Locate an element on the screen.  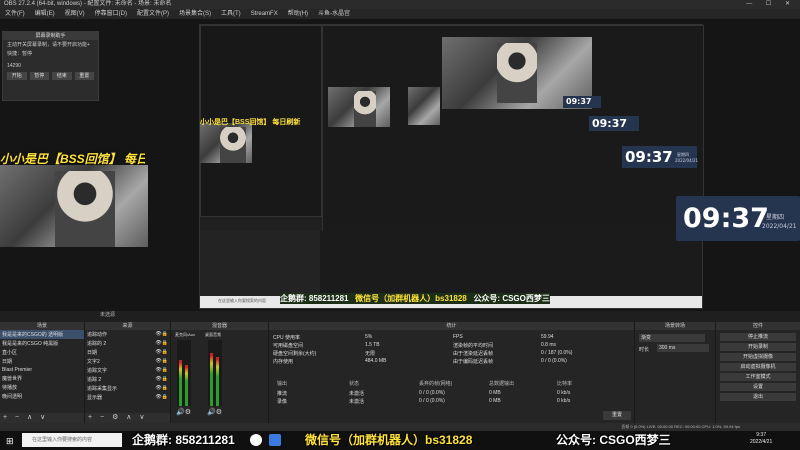
taskbar-search-input: 在这里输入你要搜索的内容 is located at coordinates (72, 440).